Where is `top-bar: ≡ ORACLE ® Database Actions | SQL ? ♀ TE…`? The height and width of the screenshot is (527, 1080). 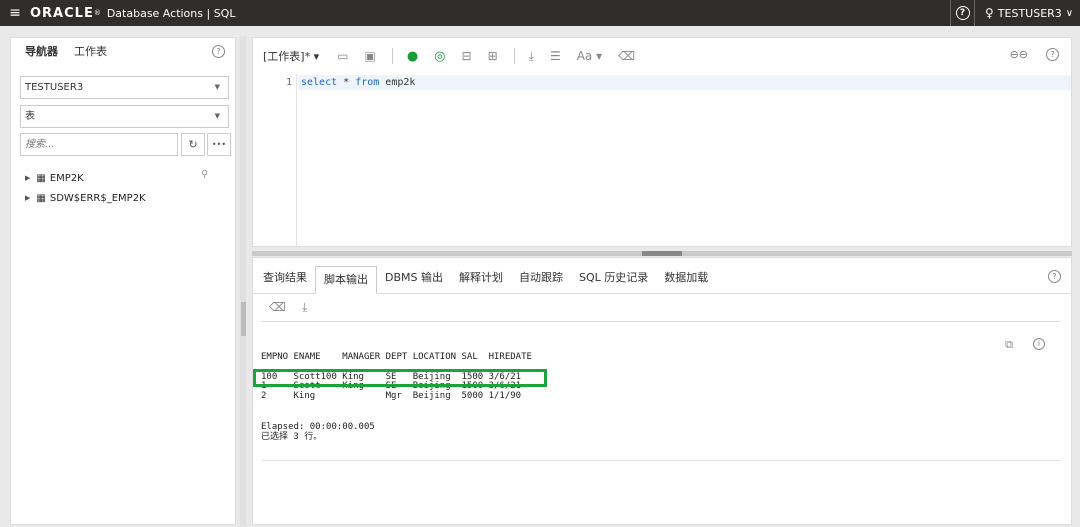
top-bar: ≡ ORACLE ® Database Actions | SQL ? ♀ TE… is located at coordinates (540, 13).